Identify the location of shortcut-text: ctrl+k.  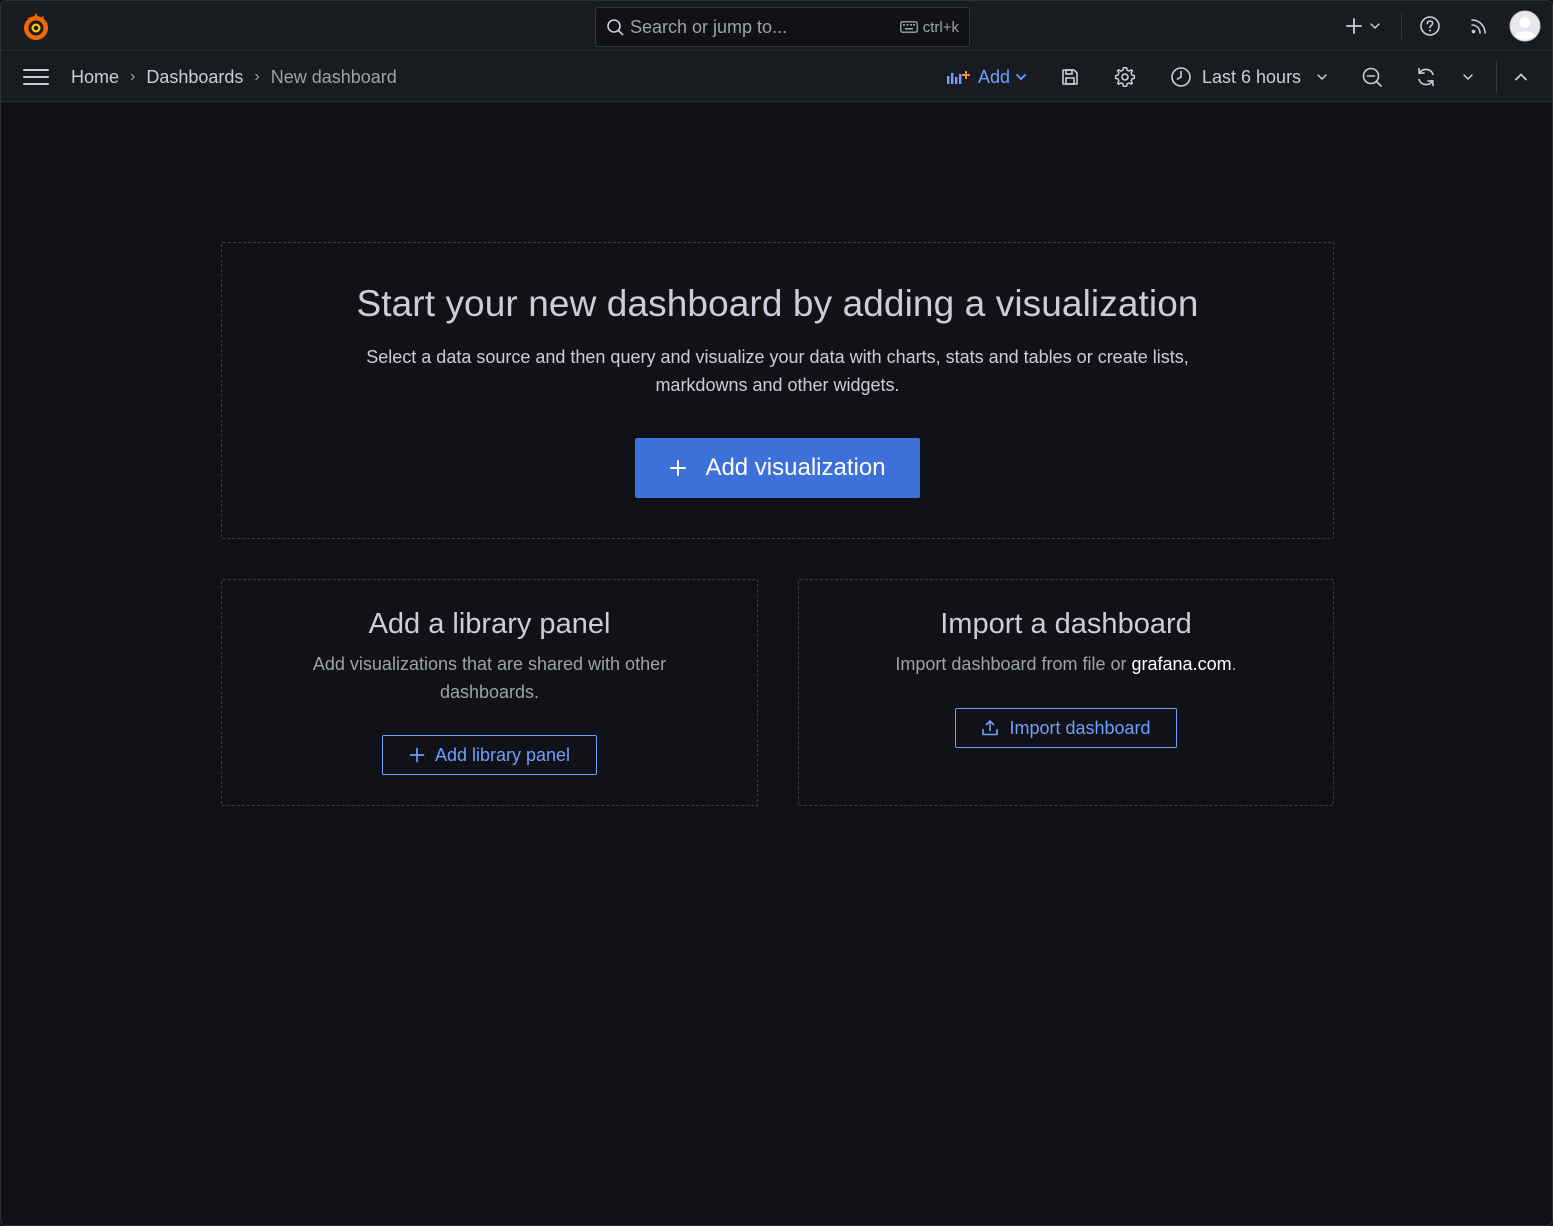
(940, 27).